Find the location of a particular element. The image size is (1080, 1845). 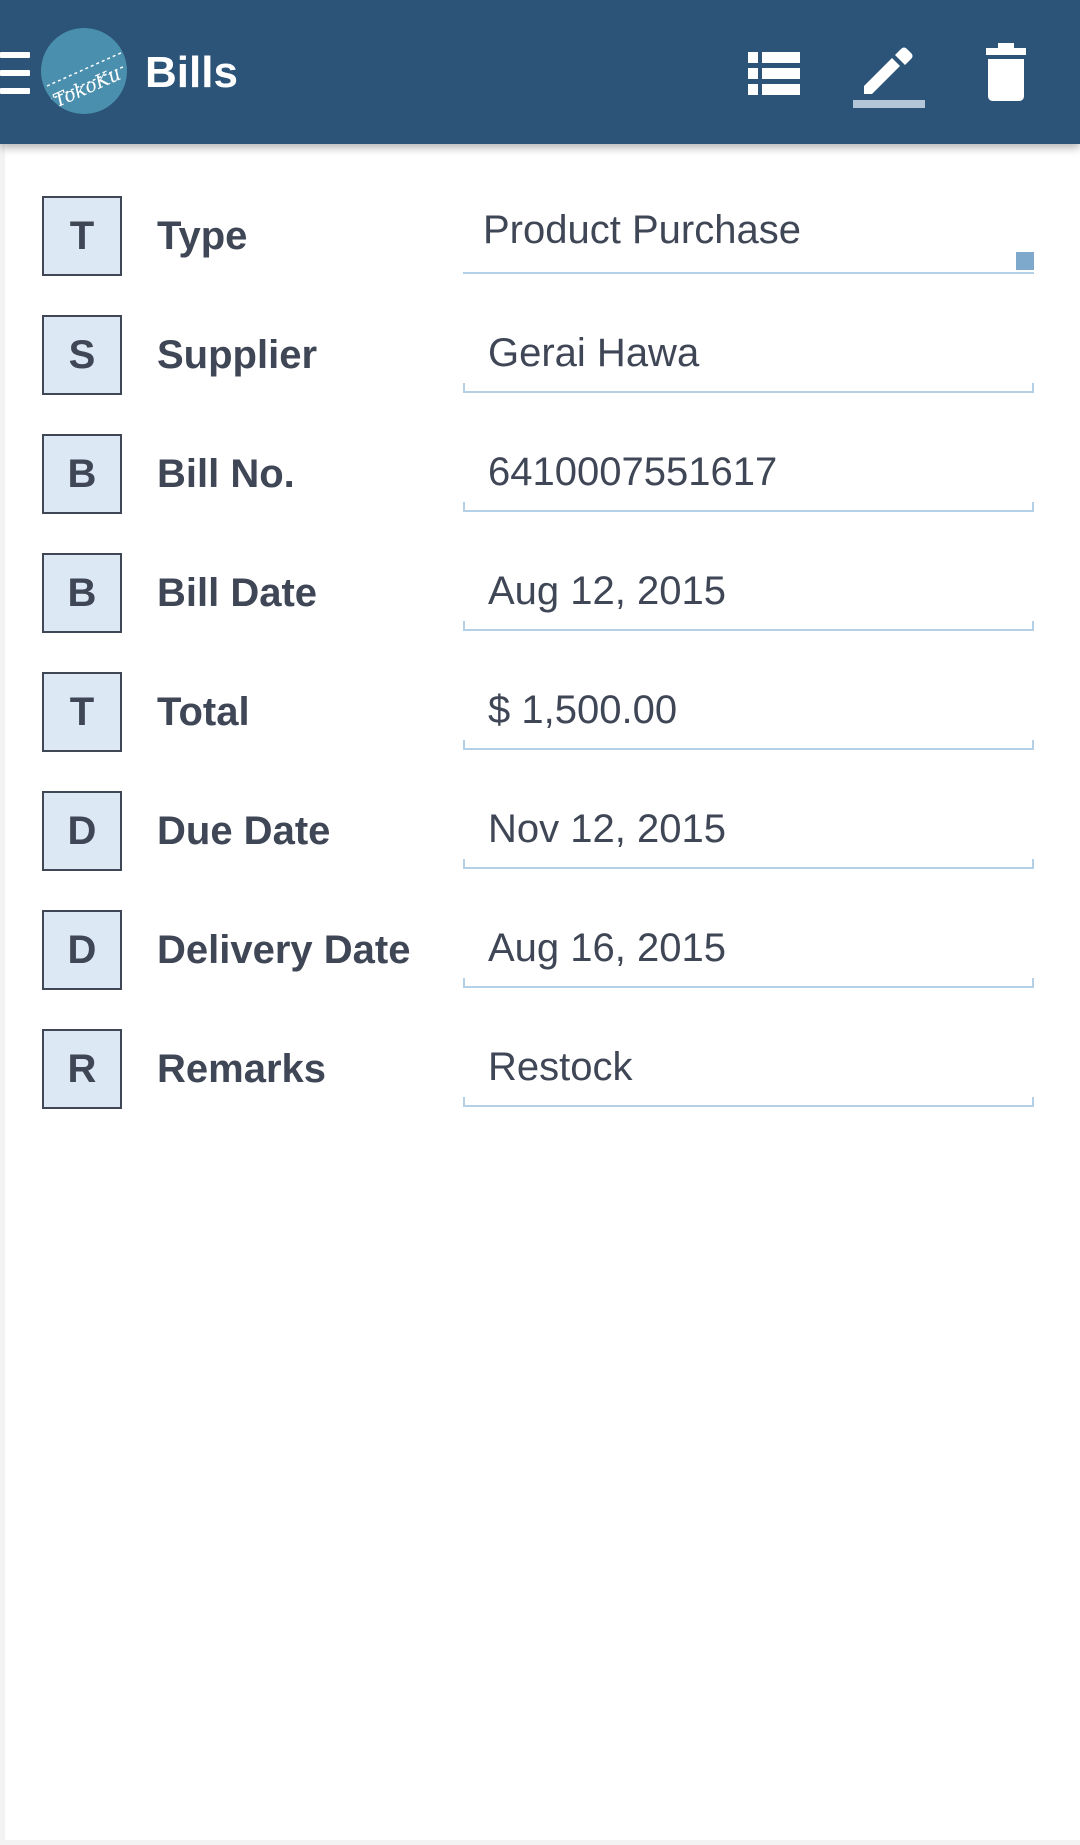

menu-icon is located at coordinates (15, 73).